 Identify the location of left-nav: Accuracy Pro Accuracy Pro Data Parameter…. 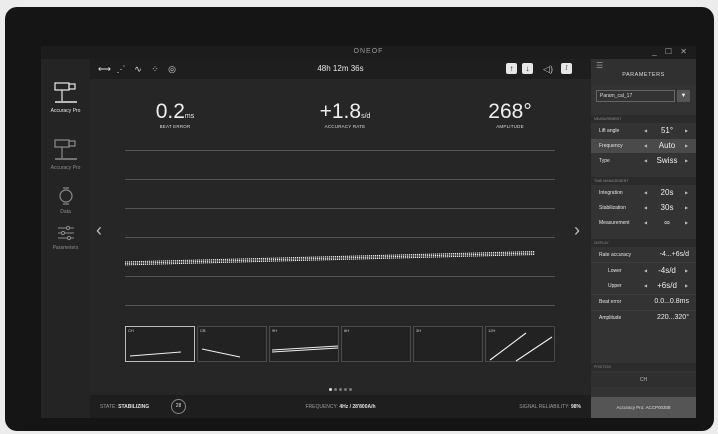
(65, 238).